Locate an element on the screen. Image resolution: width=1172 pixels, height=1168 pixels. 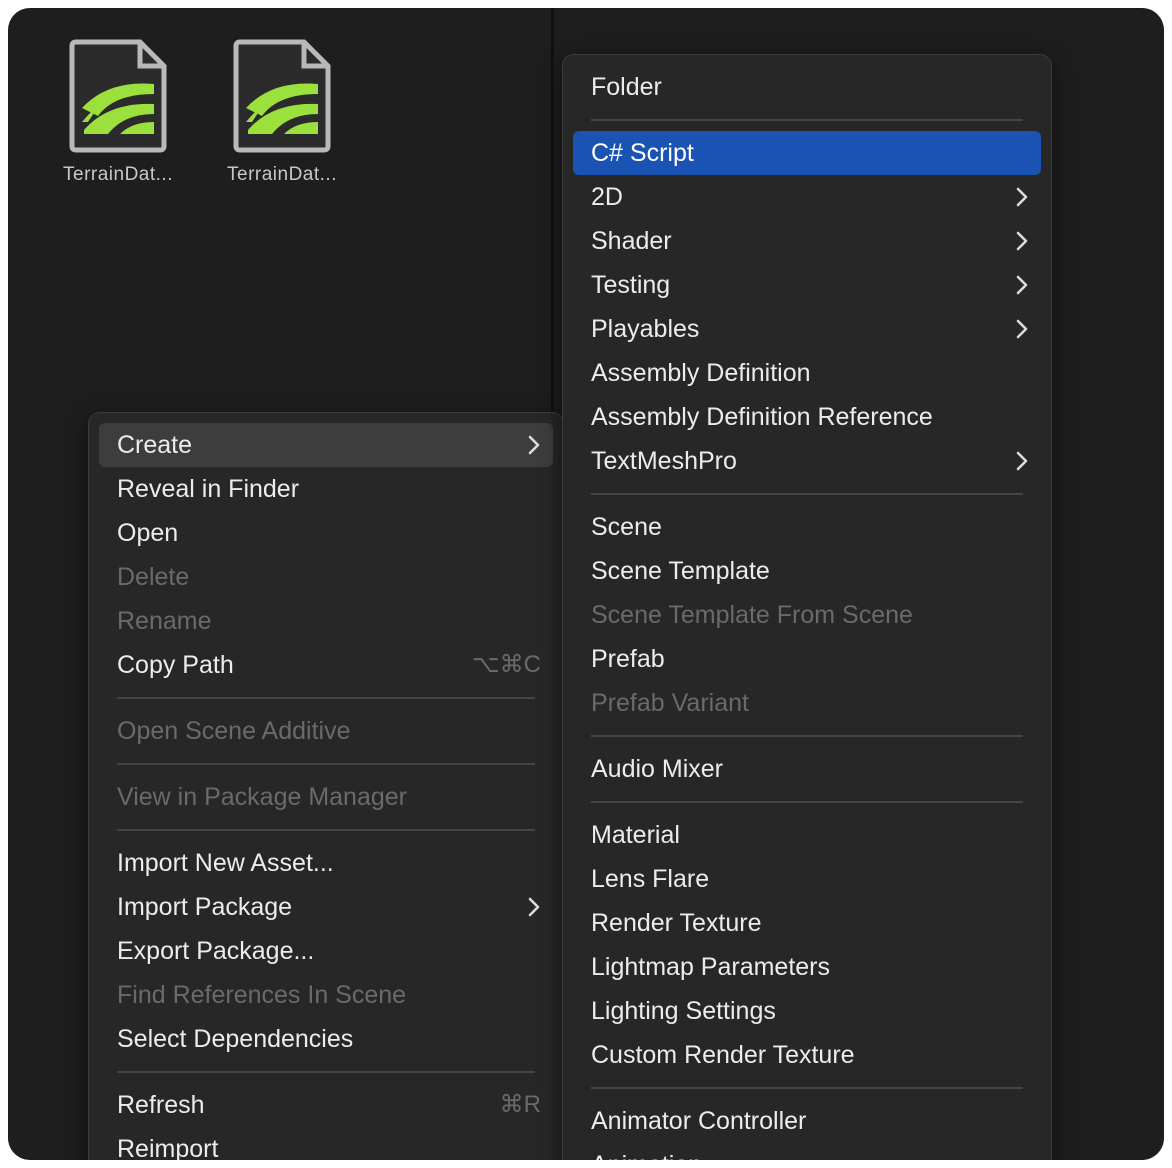
create-menu-item-material: Material is located at coordinates (807, 835).